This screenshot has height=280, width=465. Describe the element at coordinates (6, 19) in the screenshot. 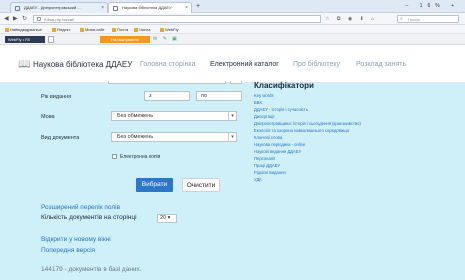

I see `back-arrow-icon: ◀` at that location.